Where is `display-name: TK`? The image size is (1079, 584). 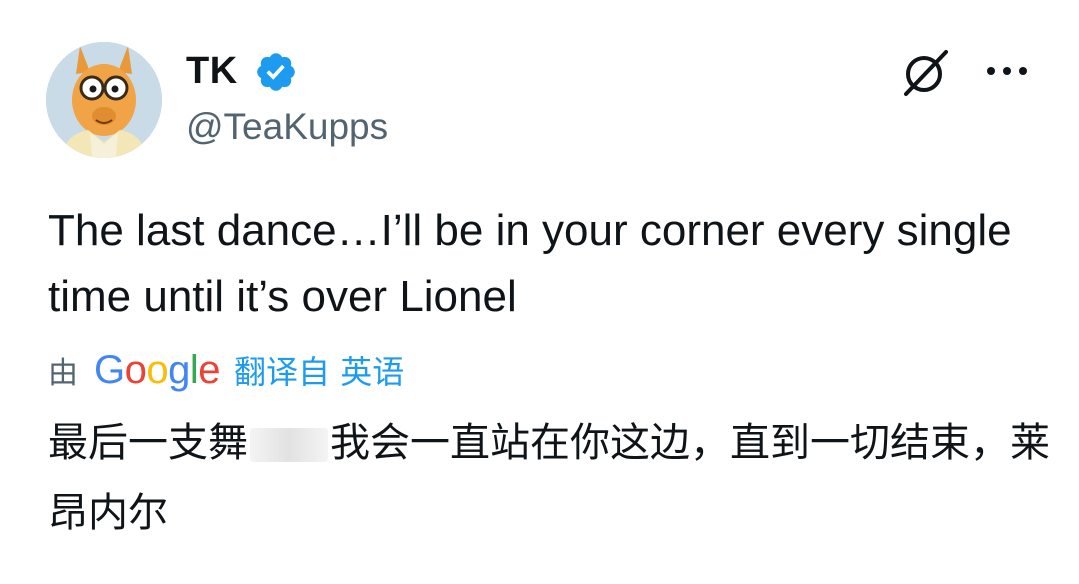
display-name: TK is located at coordinates (212, 71).